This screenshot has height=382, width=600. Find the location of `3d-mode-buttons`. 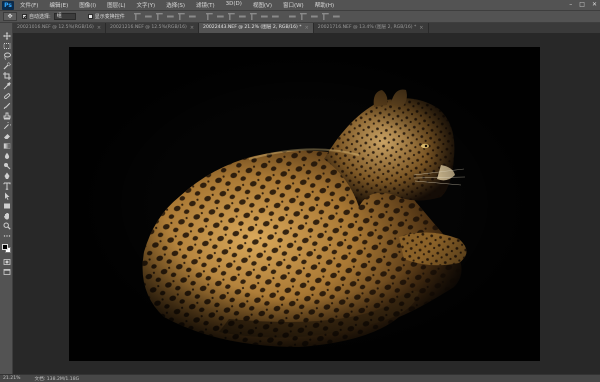

3d-mode-buttons is located at coordinates (314, 16).